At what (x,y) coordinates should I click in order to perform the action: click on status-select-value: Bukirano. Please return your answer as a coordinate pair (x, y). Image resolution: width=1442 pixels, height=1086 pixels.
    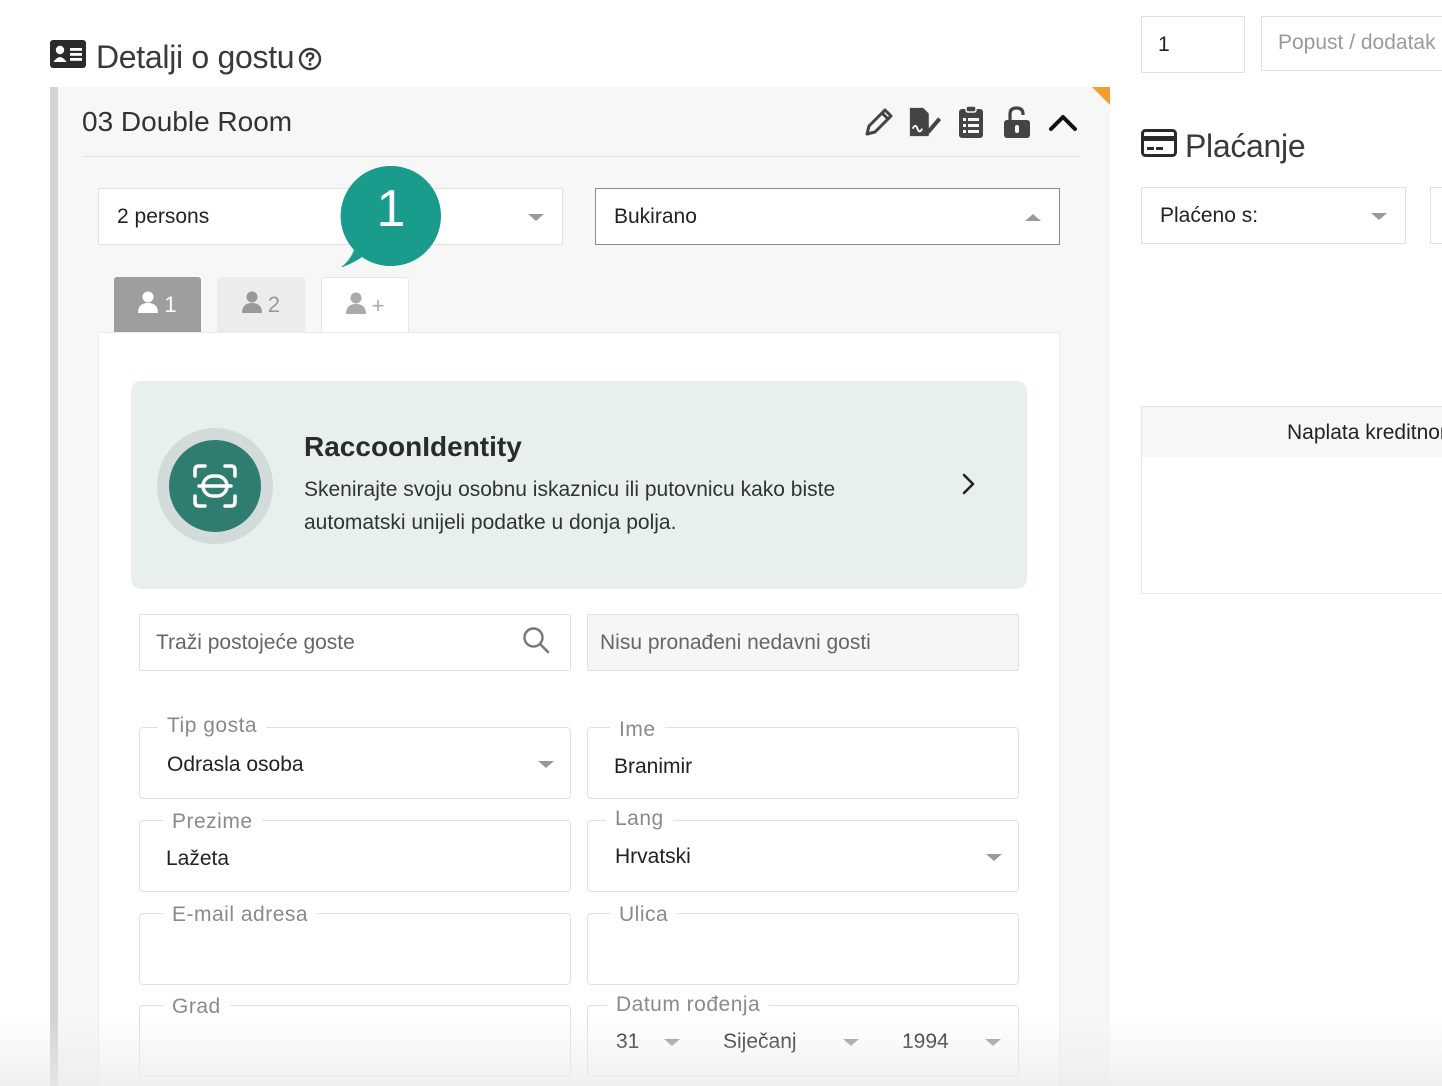
    Looking at the image, I should click on (655, 216).